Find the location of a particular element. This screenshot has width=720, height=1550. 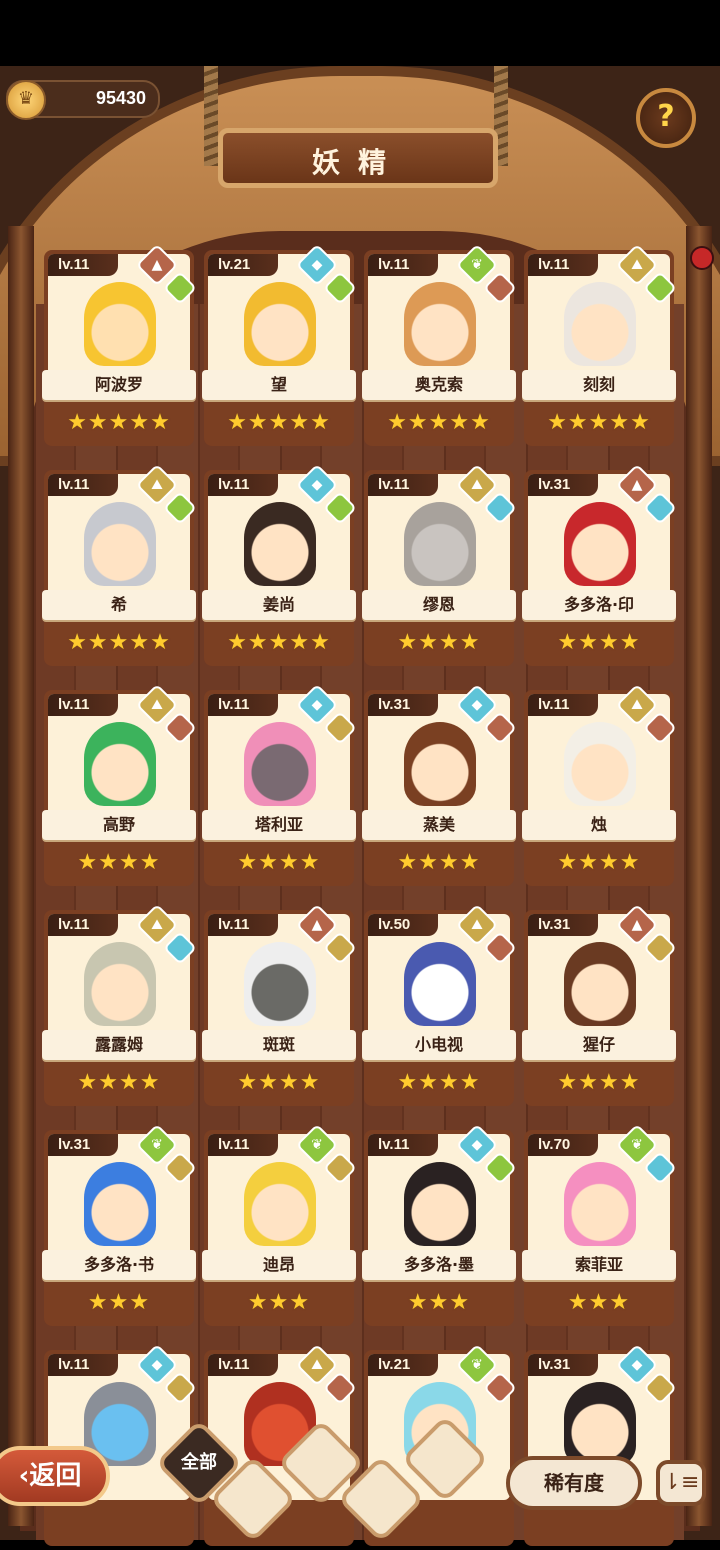

fairy-card: lv.21 ◆ 望 ★★★★★ is located at coordinates (279, 346).